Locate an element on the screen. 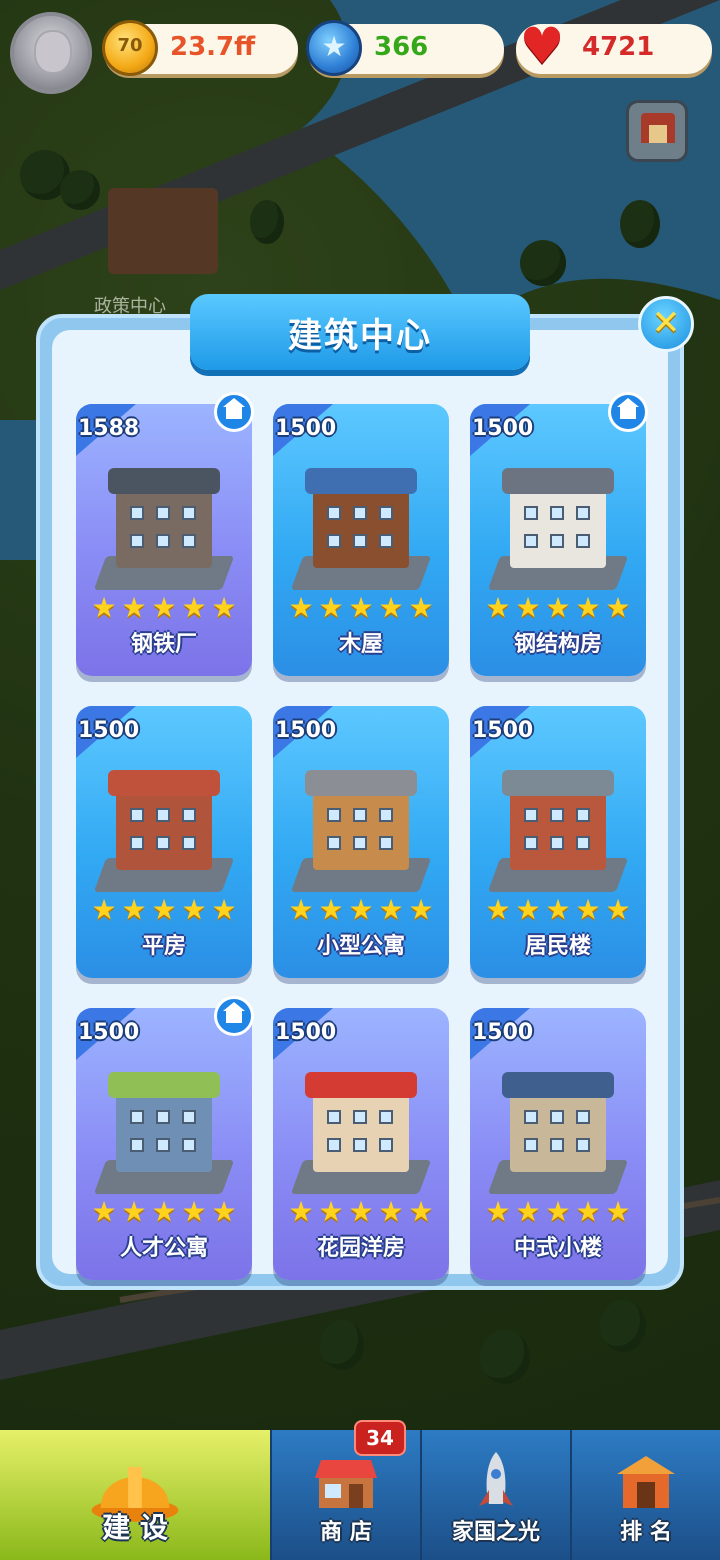 The height and width of the screenshot is (1560, 720). building-card: 1500 ★ ★ ★ ★ ★ 中式小楼 is located at coordinates (558, 1144).